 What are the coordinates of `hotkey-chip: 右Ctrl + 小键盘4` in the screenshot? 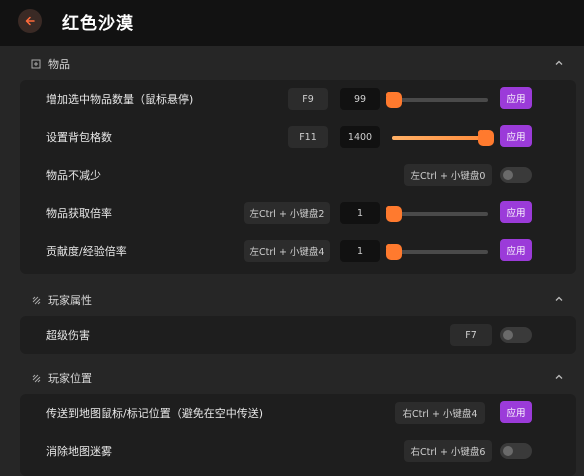 It's located at (440, 413).